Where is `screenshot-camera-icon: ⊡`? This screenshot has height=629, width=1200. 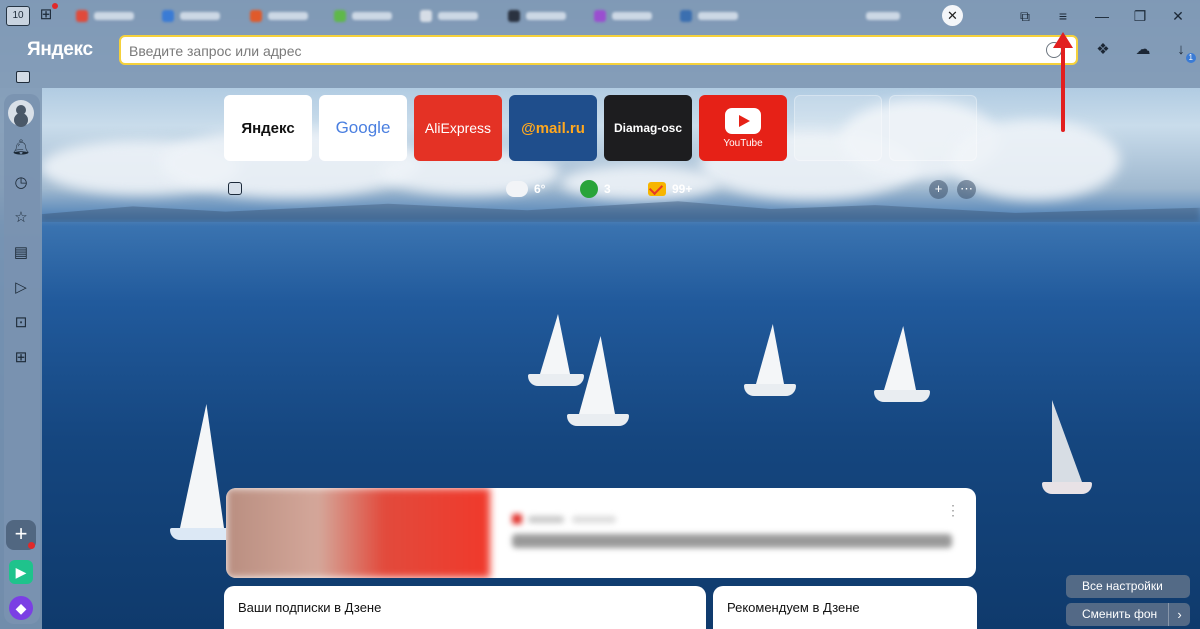 screenshot-camera-icon: ⊡ is located at coordinates (21, 323).